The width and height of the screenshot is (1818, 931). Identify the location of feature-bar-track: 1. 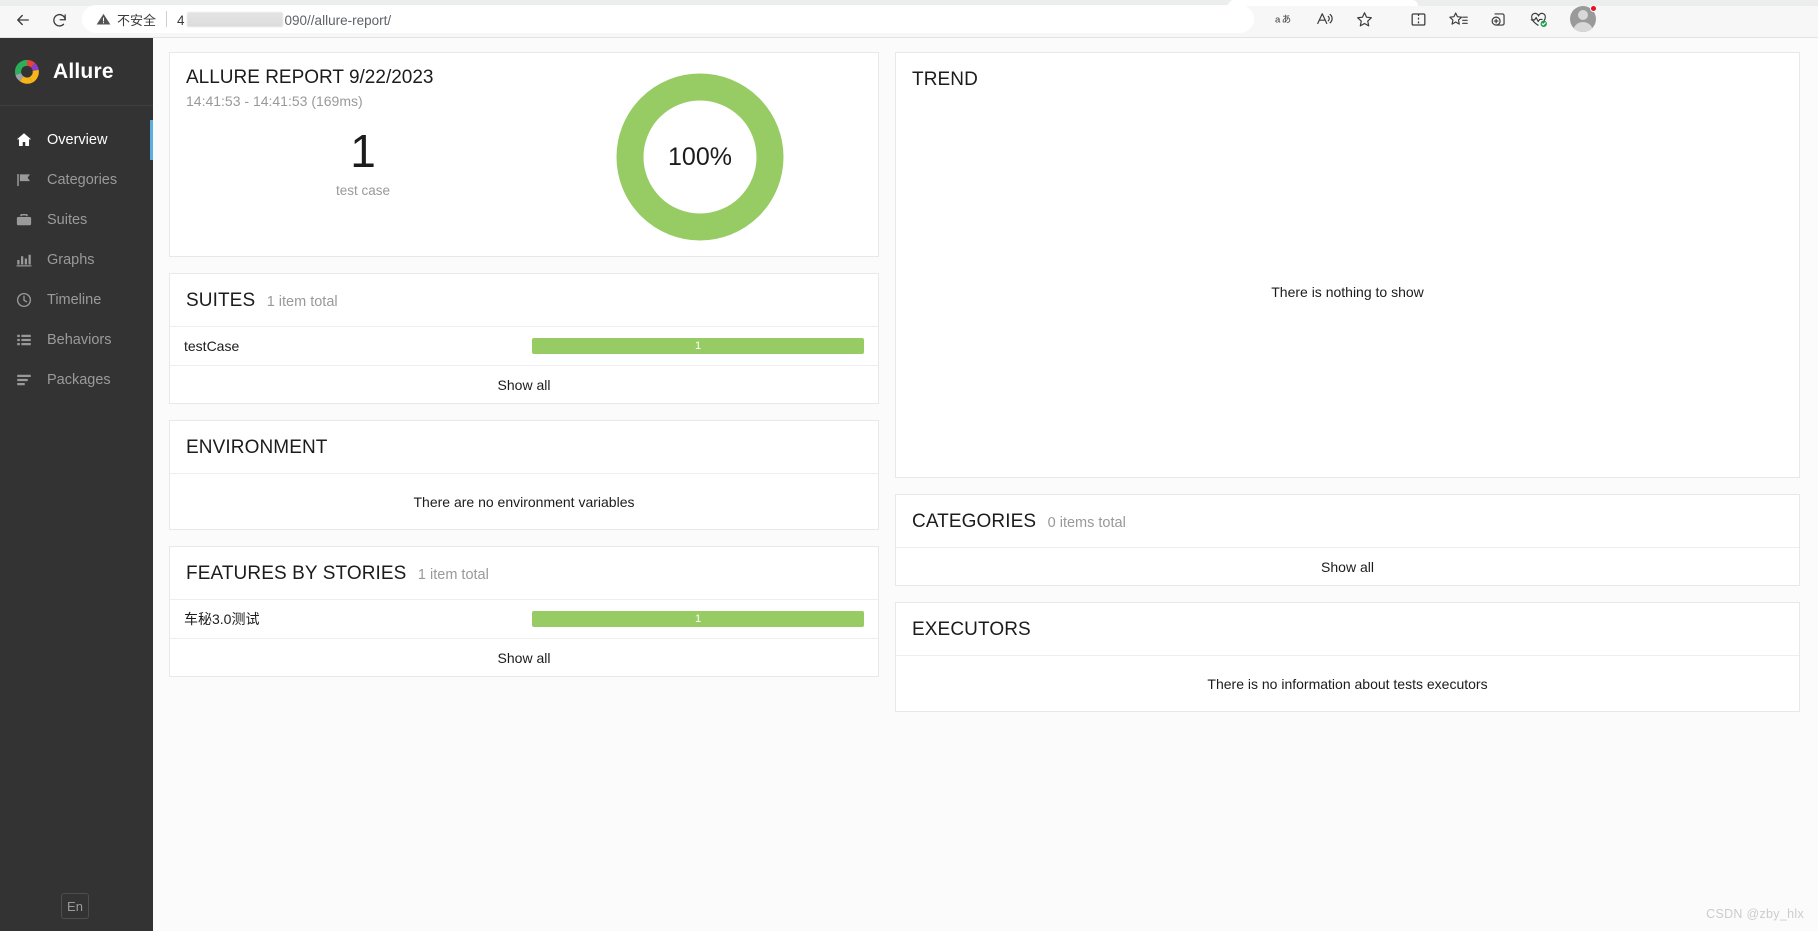
(698, 619).